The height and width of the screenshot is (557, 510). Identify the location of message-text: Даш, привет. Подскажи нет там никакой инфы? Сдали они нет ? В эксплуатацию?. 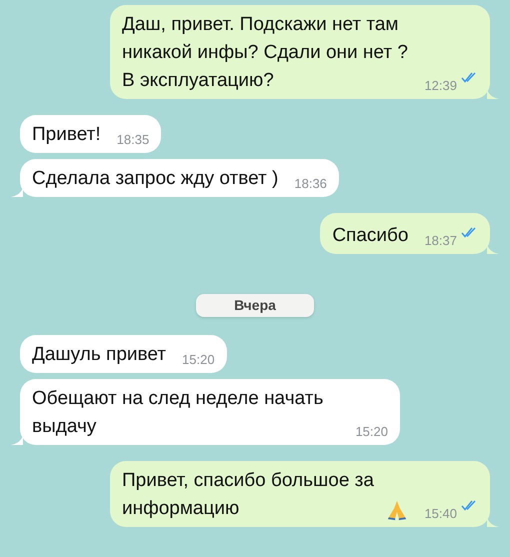
(265, 53).